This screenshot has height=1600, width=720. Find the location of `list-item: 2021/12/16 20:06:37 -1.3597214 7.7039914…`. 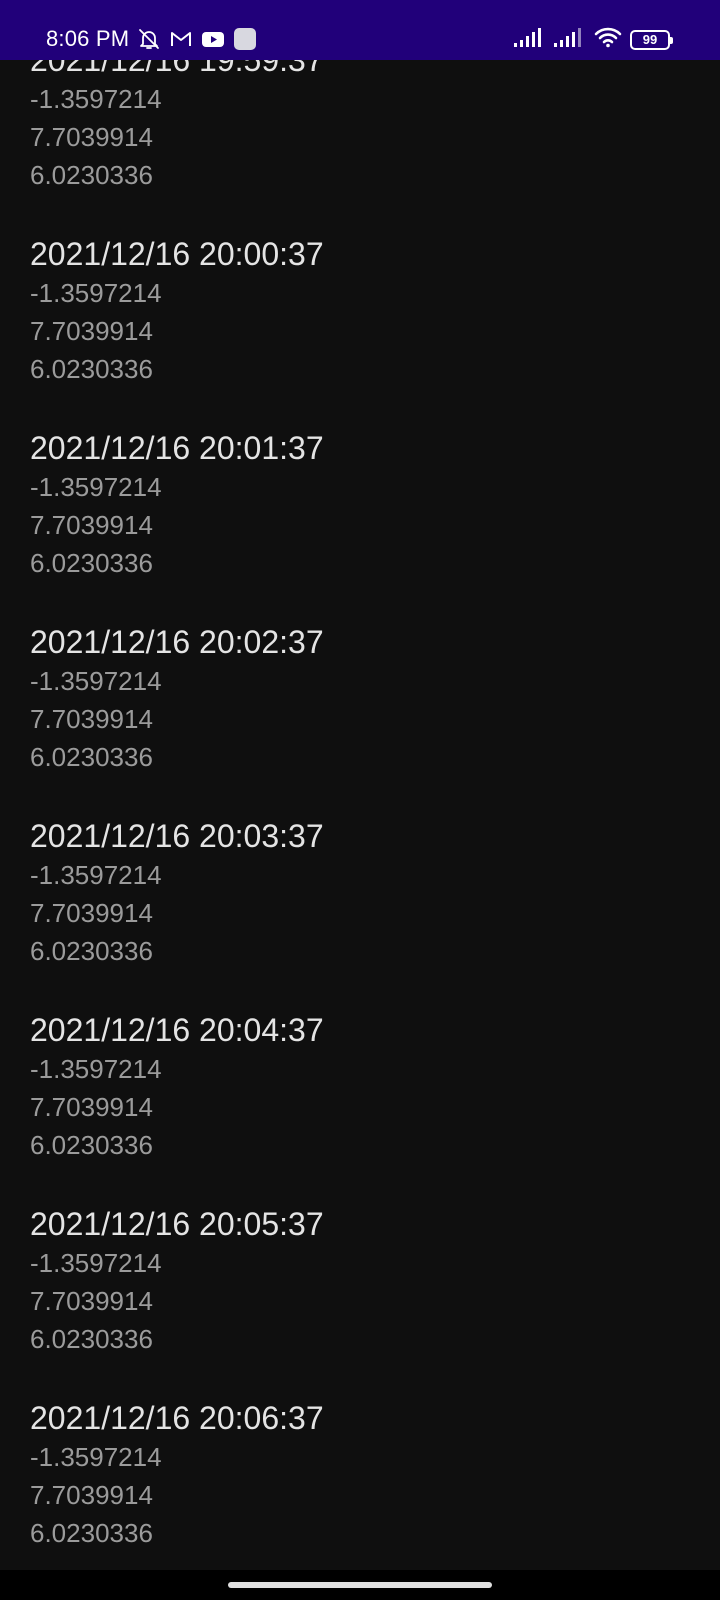

list-item: 2021/12/16 20:06:37 -1.3597214 7.7039914… is located at coordinates (177, 1484).